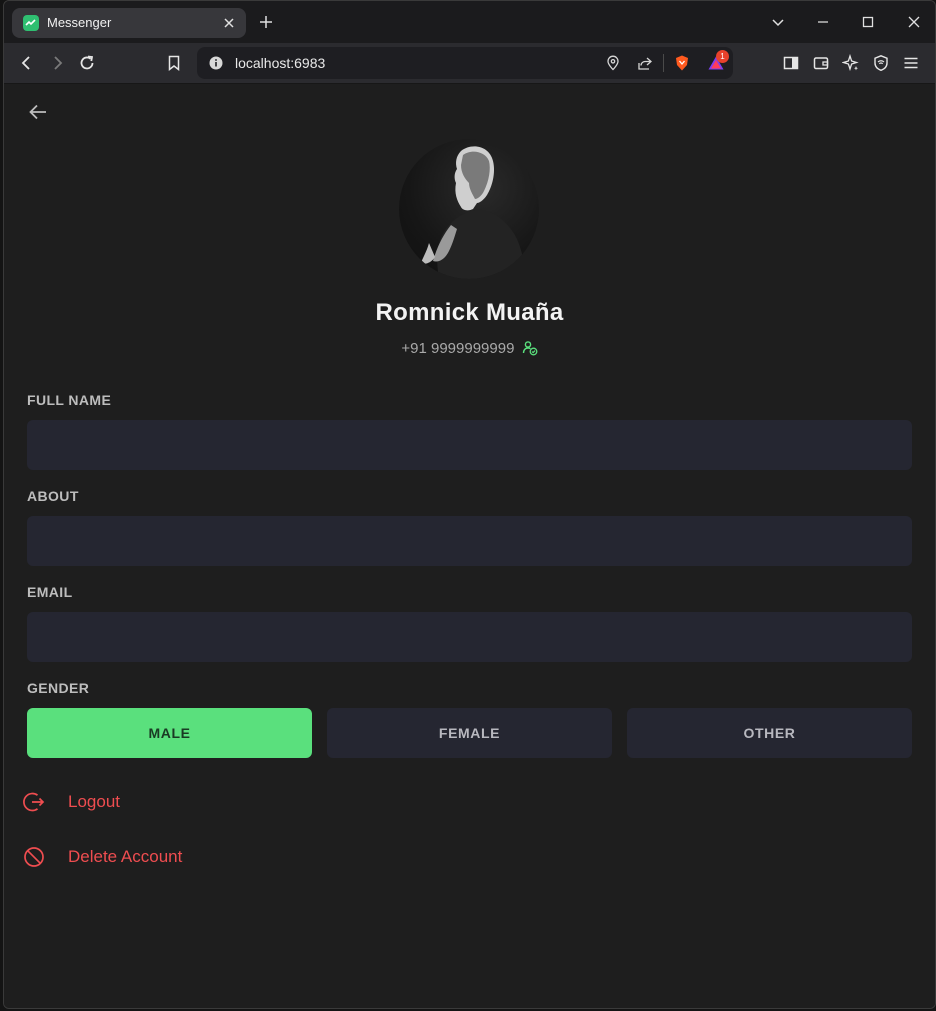 The image size is (936, 1011). Describe the element at coordinates (778, 22) in the screenshot. I see `tab-search-chevron-icon` at that location.